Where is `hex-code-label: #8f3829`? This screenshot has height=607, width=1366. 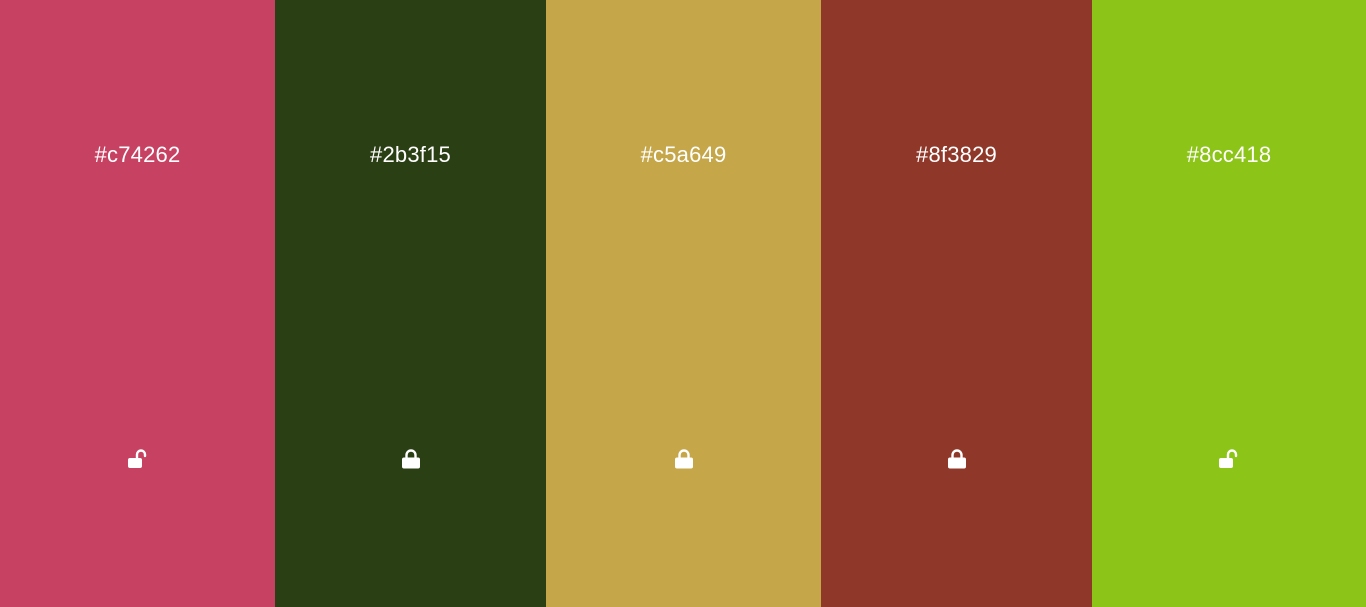 hex-code-label: #8f3829 is located at coordinates (956, 155).